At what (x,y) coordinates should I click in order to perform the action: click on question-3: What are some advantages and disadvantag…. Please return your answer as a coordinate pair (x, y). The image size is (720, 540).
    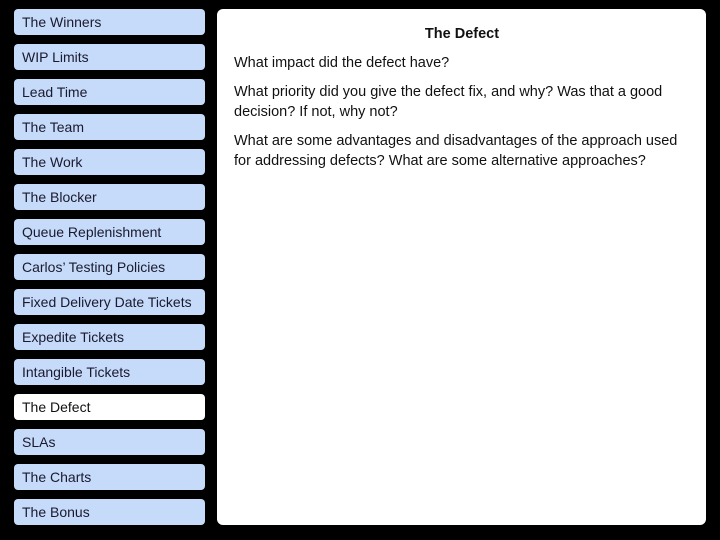
    Looking at the image, I should click on (456, 151).